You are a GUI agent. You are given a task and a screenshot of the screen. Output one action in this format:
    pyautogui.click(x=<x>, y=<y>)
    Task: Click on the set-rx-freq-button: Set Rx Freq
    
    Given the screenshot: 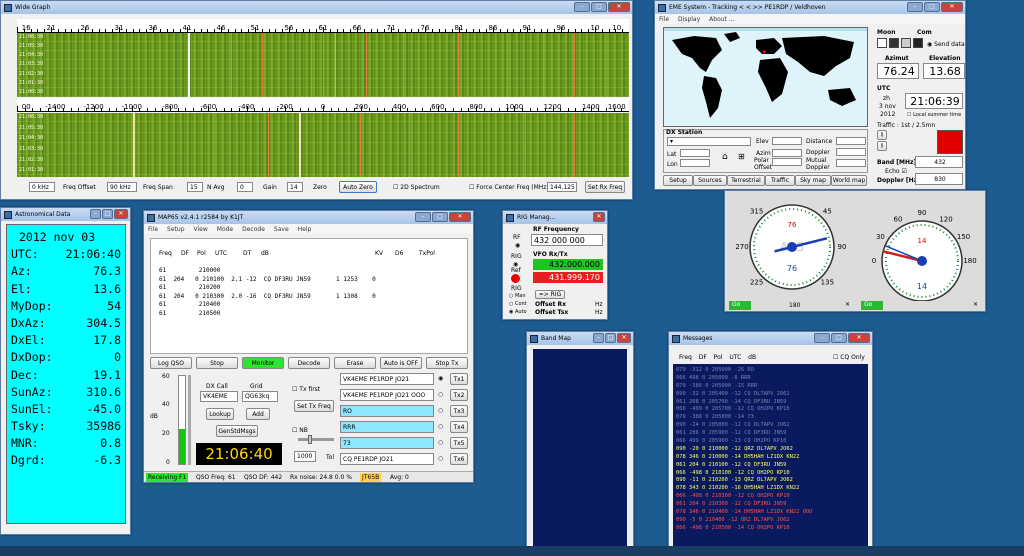 What is the action you would take?
    pyautogui.click(x=605, y=187)
    